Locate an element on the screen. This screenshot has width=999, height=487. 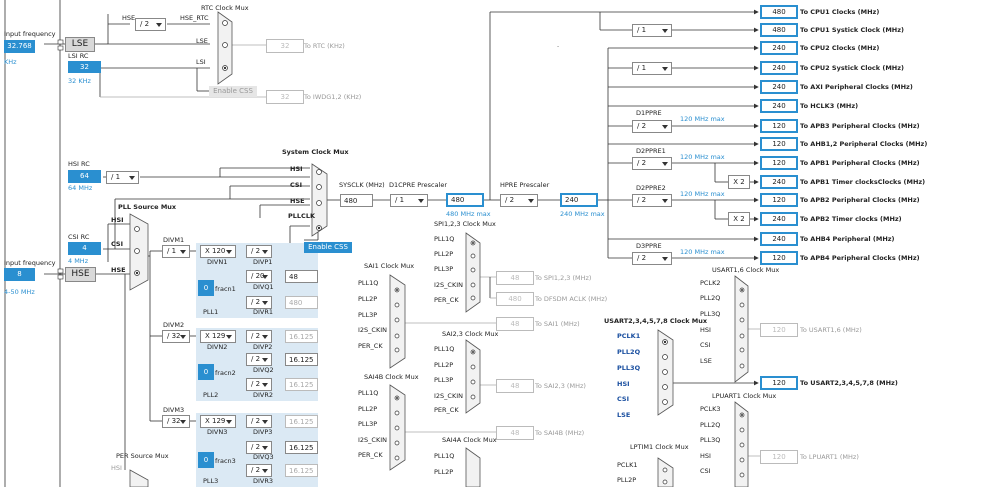
divp1-label: DIVP1 is located at coordinates (263, 262).